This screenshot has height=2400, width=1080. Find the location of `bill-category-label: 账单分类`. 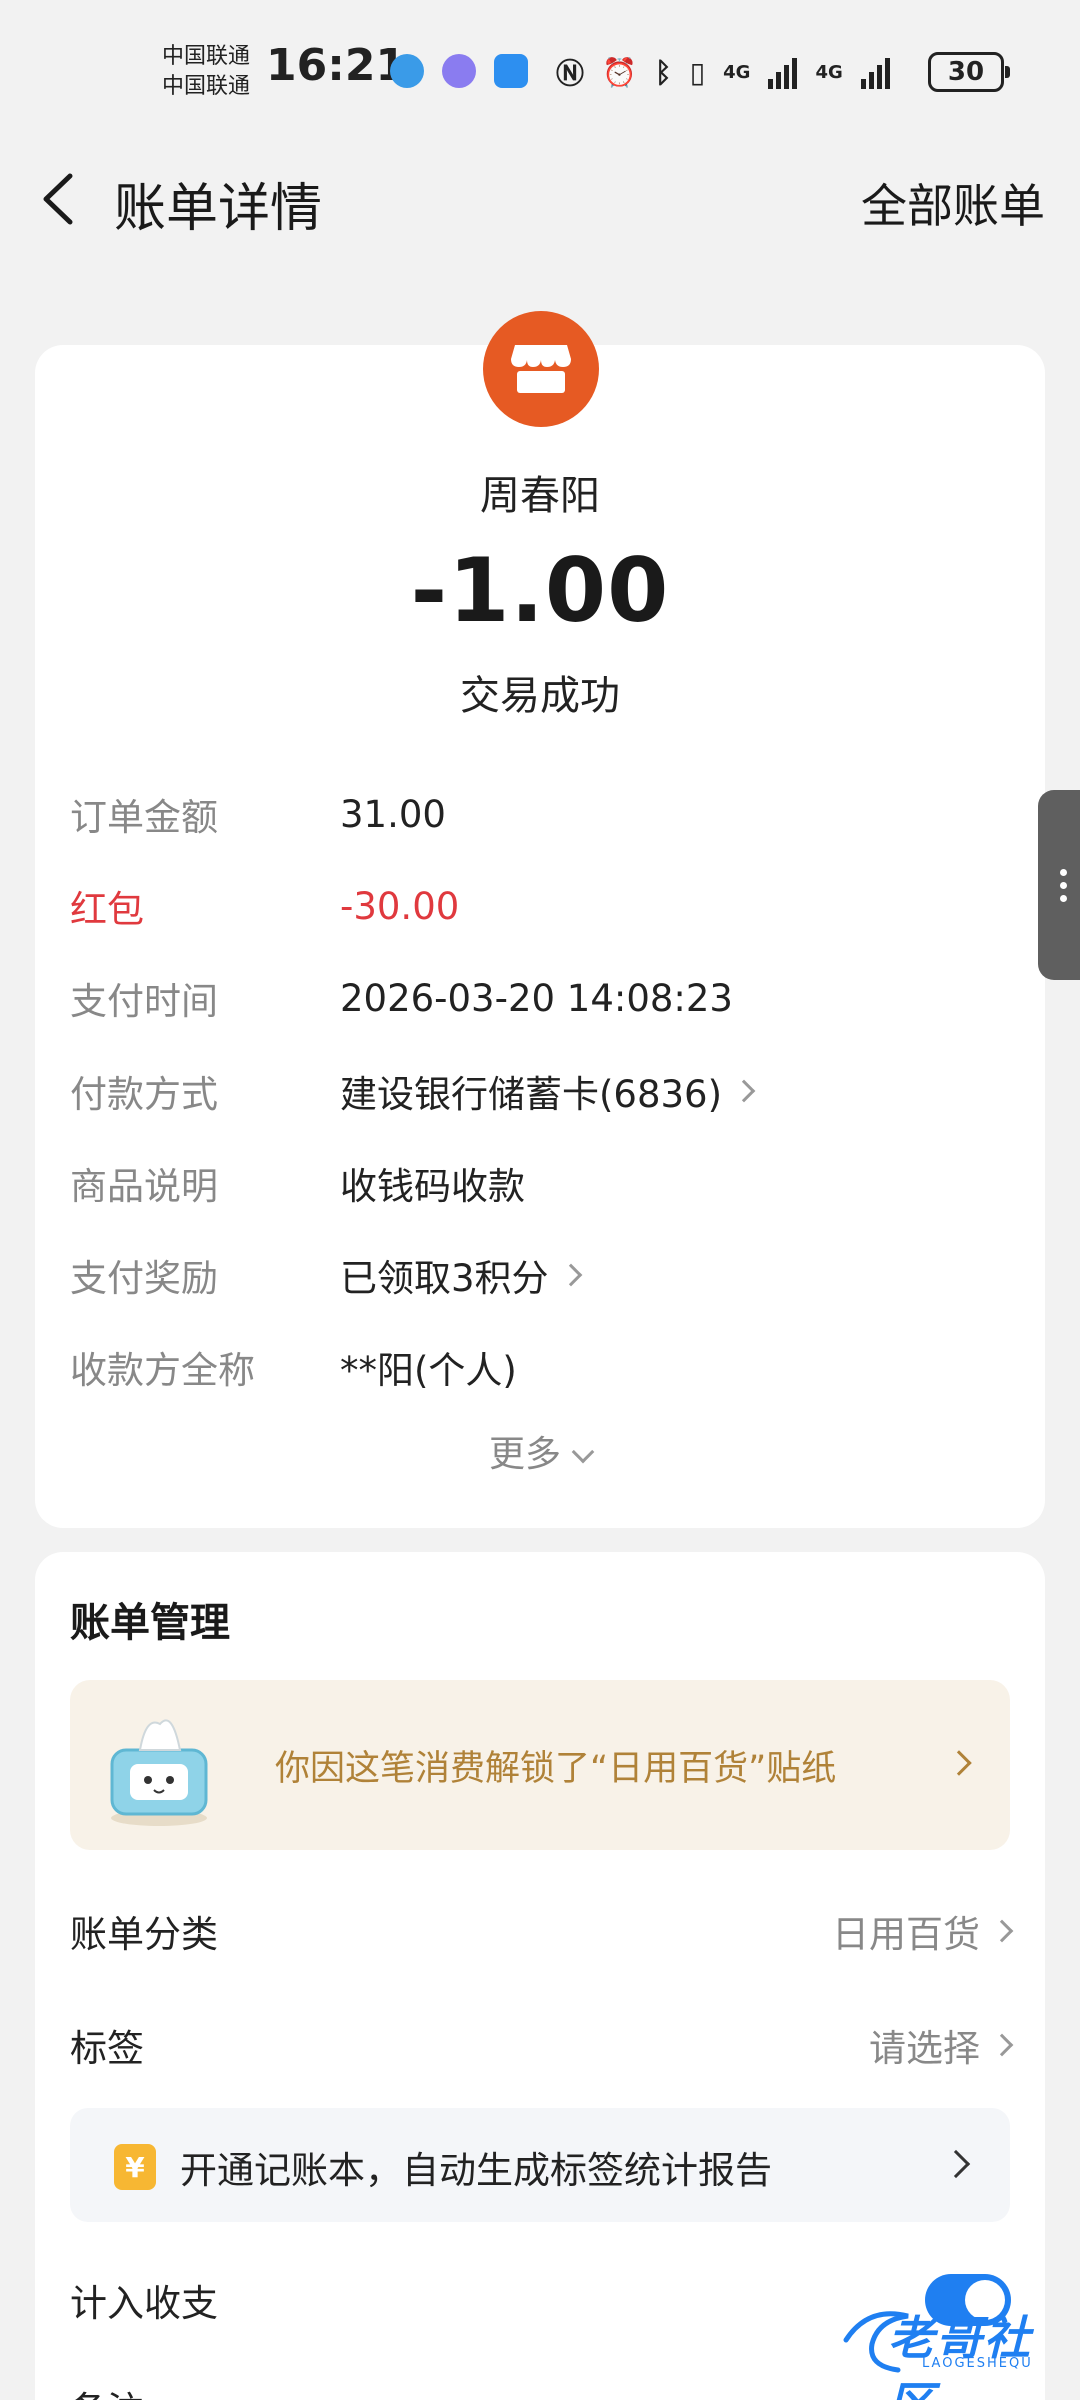

bill-category-label: 账单分类 is located at coordinates (144, 1934).